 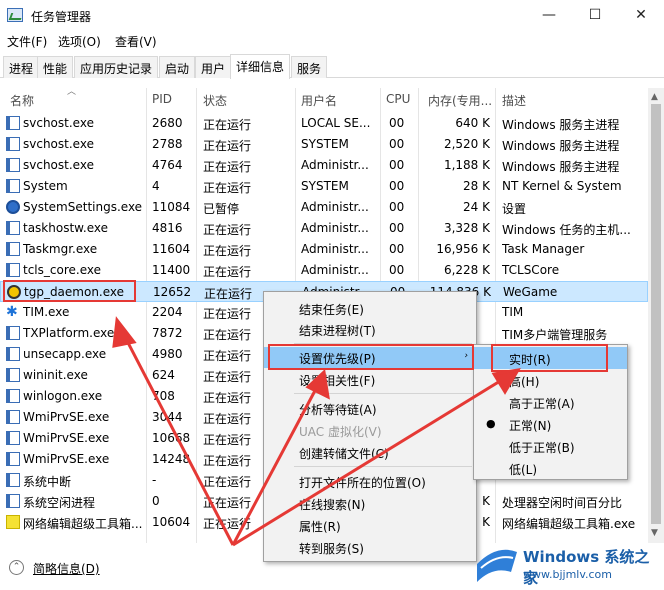 I want to click on watermark: Windows 系统之家 www.bjjmlv.com, so click(x=569, y=564).